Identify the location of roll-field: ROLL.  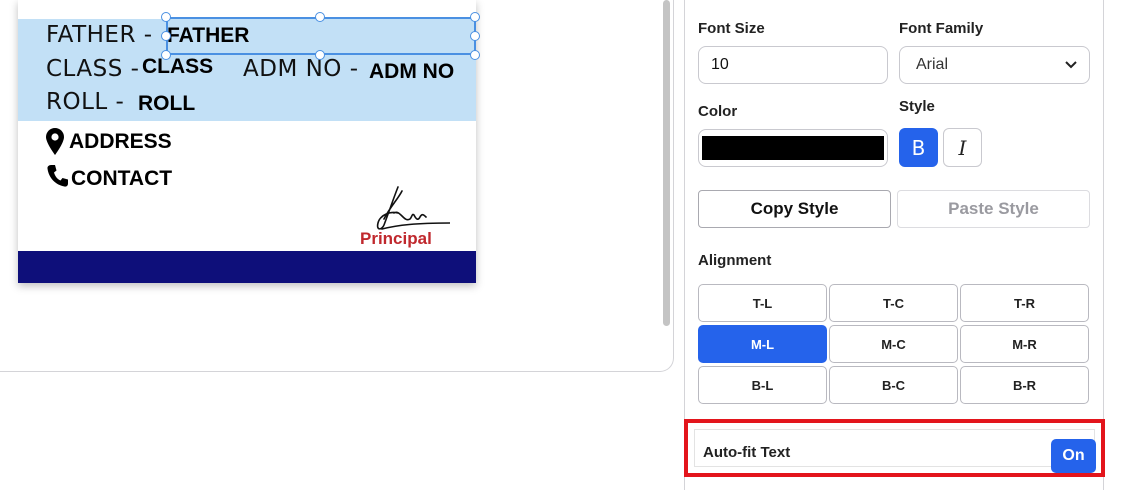
(166, 104).